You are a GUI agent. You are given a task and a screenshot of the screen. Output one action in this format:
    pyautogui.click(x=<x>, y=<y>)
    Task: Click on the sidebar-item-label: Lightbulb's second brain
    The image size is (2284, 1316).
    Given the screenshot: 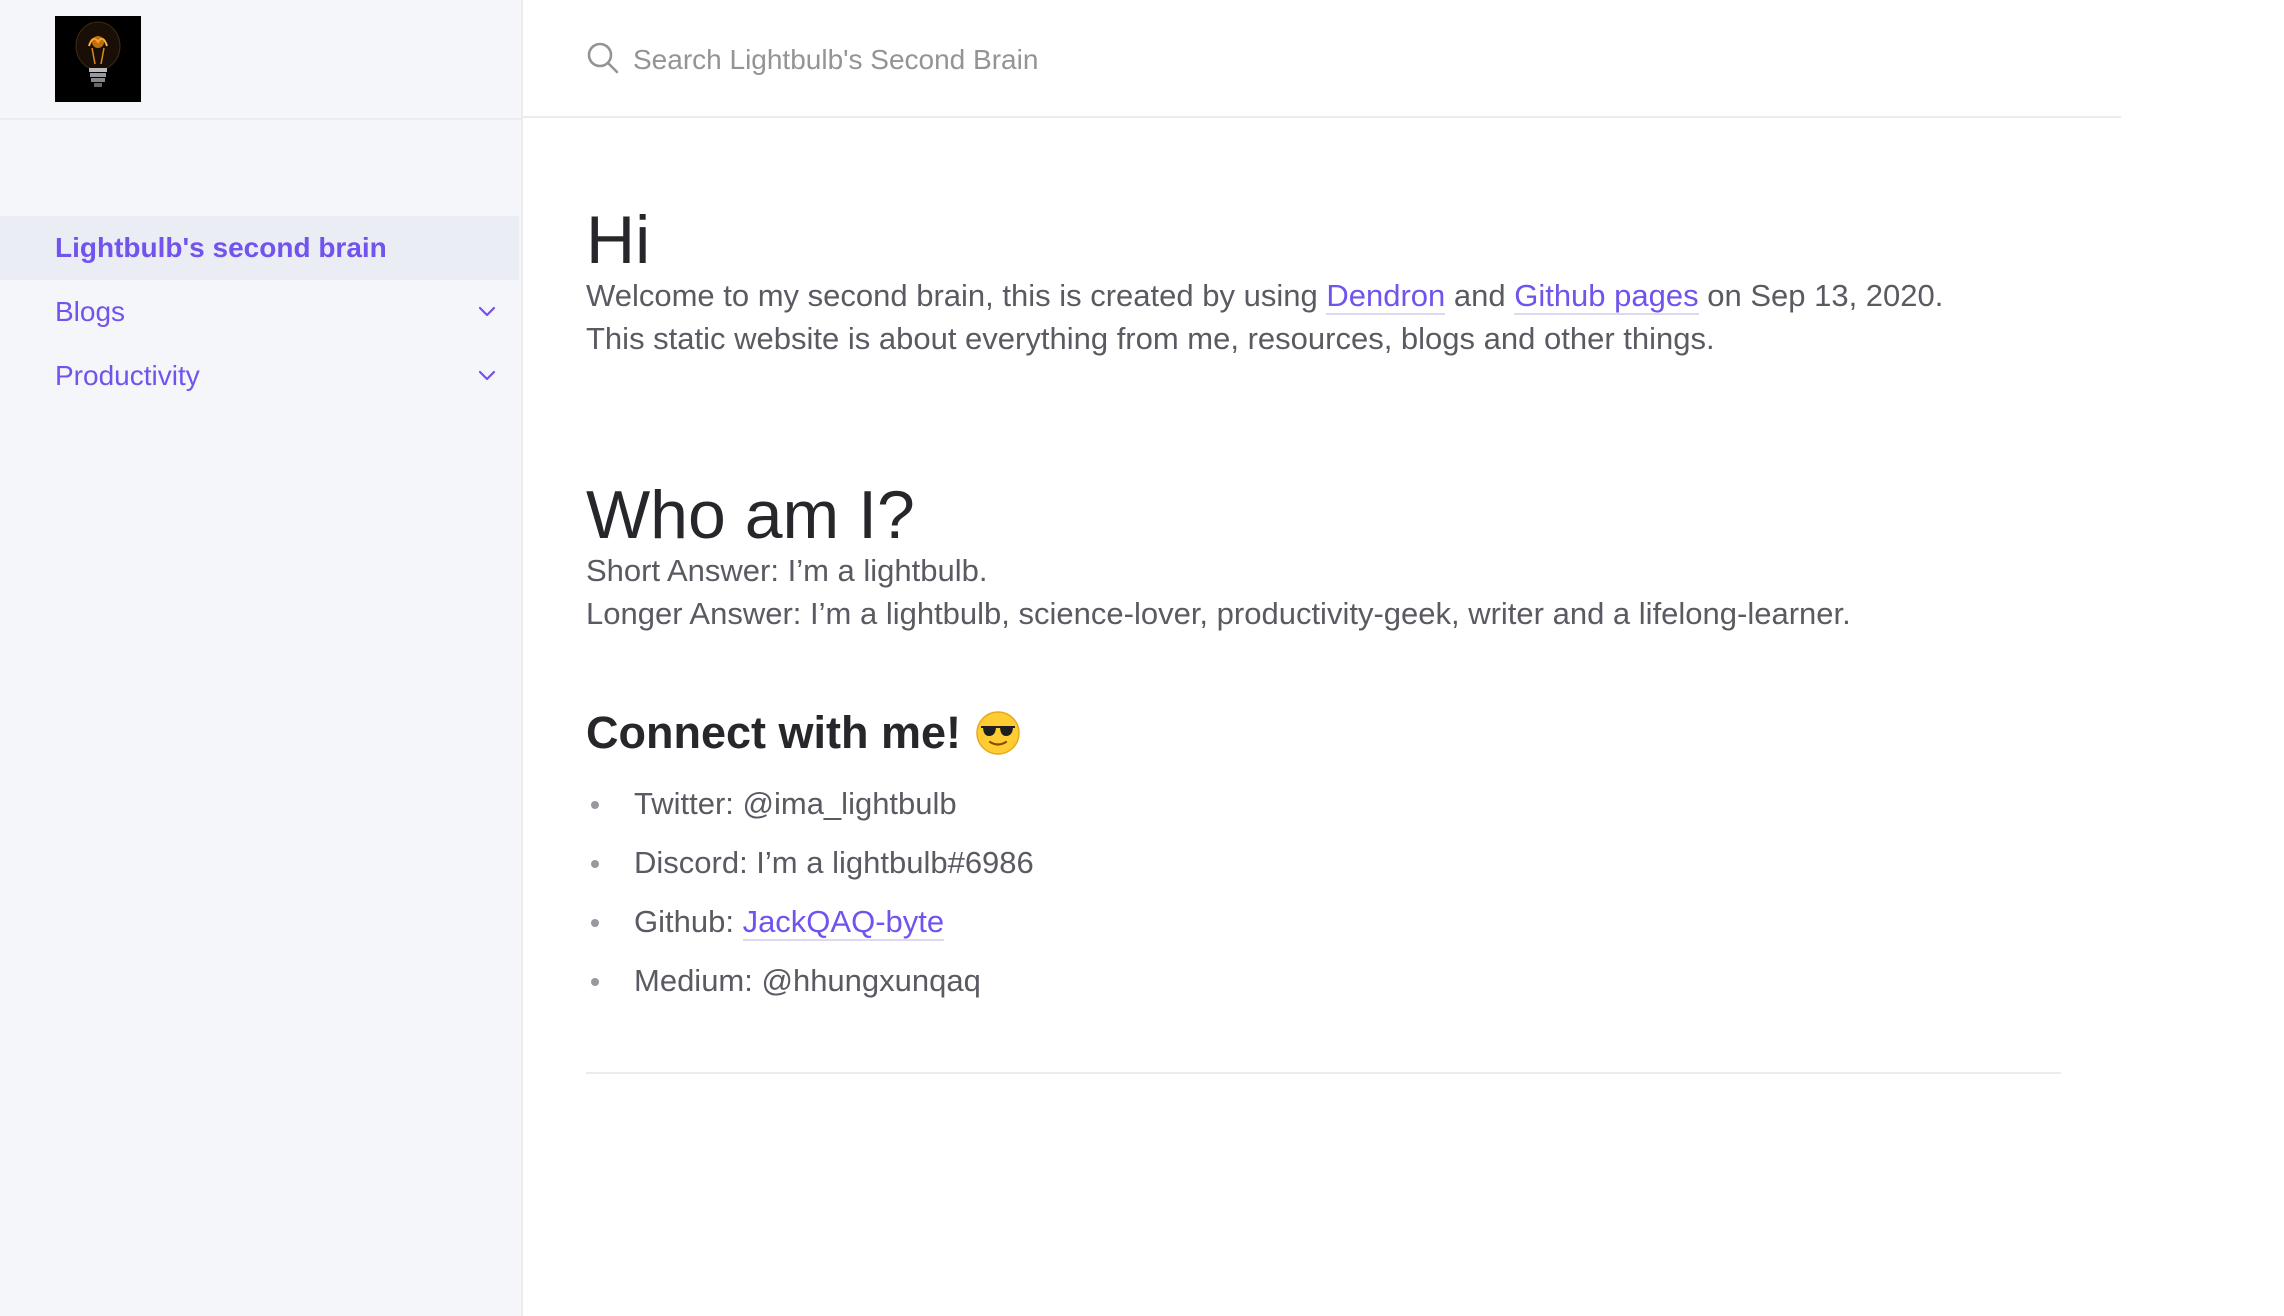 What is the action you would take?
    pyautogui.click(x=221, y=247)
    